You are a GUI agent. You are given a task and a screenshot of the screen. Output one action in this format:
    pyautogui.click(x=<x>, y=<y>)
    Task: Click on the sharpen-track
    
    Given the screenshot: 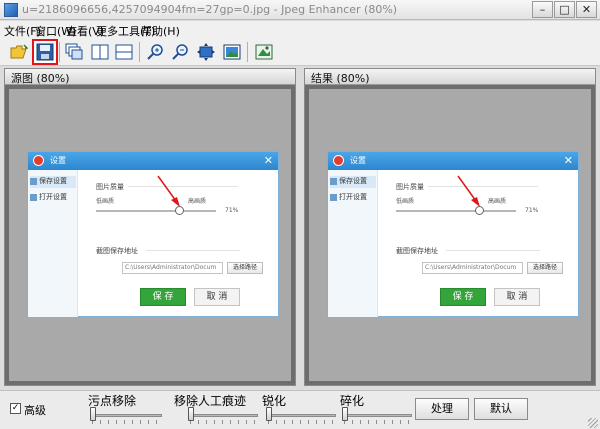 What is the action you would take?
    pyautogui.click(x=301, y=415)
    